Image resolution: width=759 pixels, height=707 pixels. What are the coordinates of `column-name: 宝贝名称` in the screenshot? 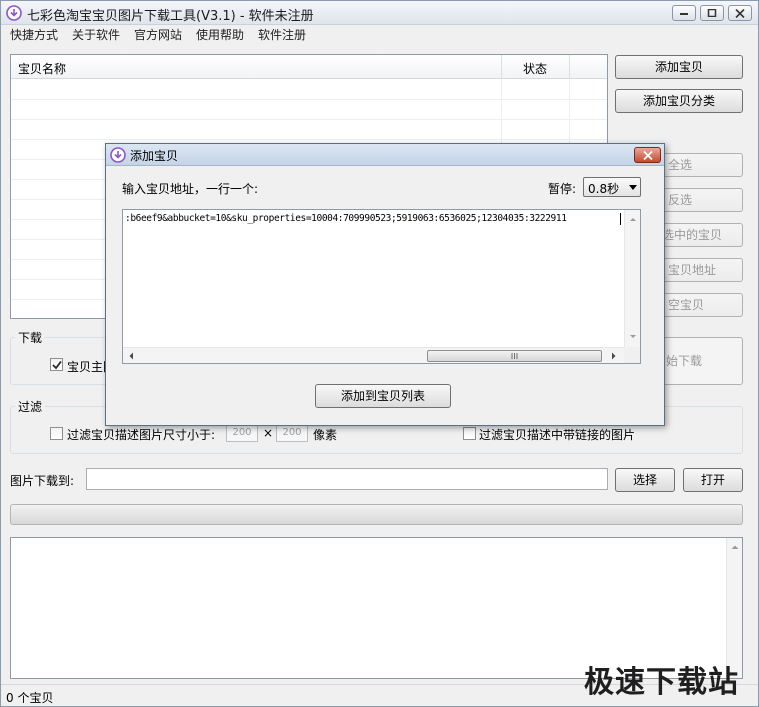 It's located at (42, 68).